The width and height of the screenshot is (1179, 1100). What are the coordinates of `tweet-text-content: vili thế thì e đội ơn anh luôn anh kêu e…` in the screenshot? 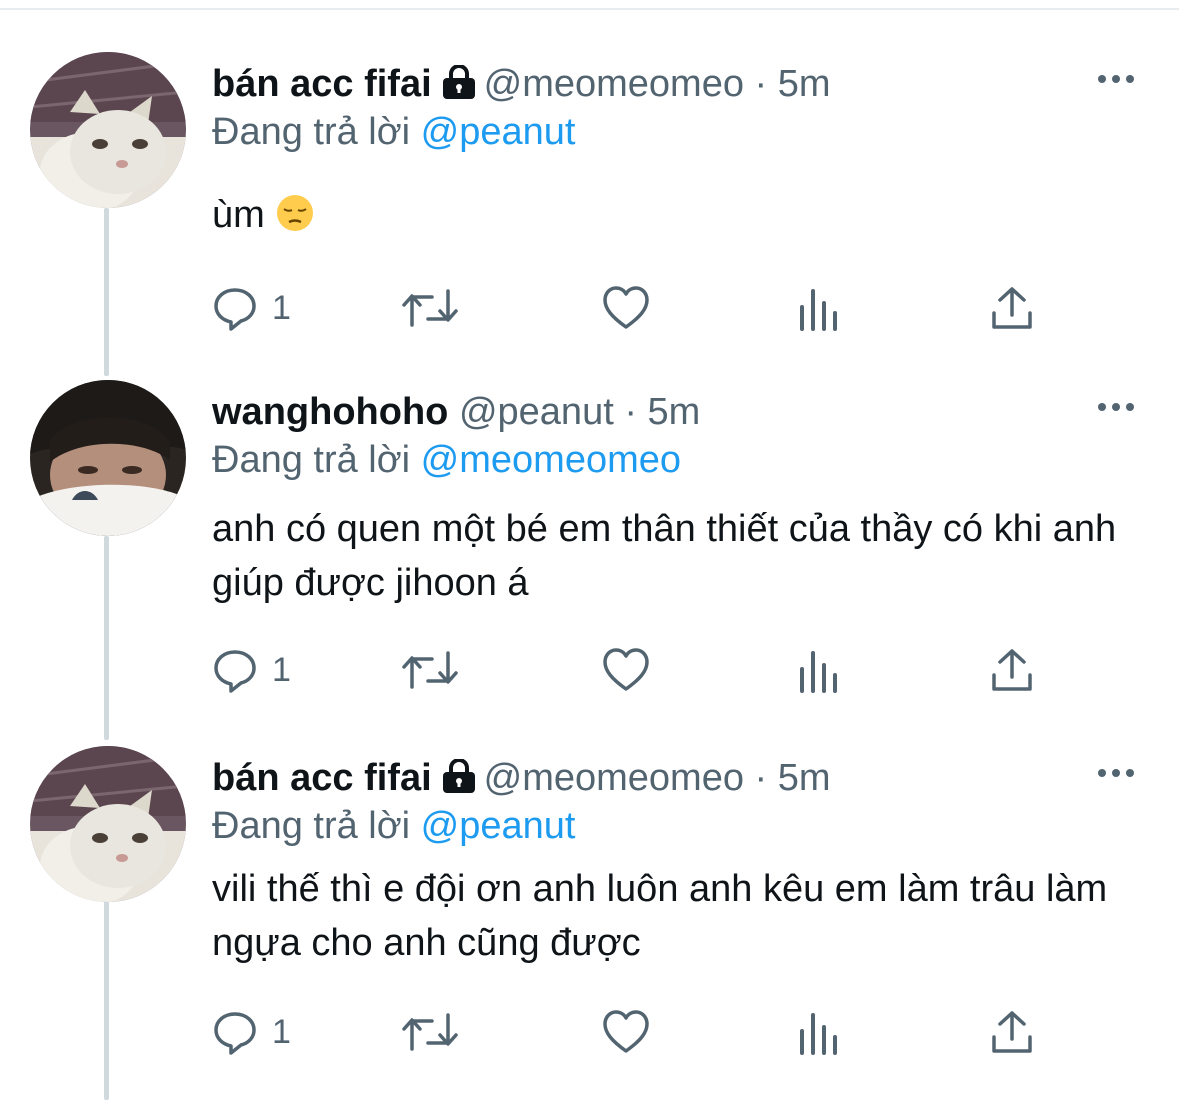 It's located at (660, 916).